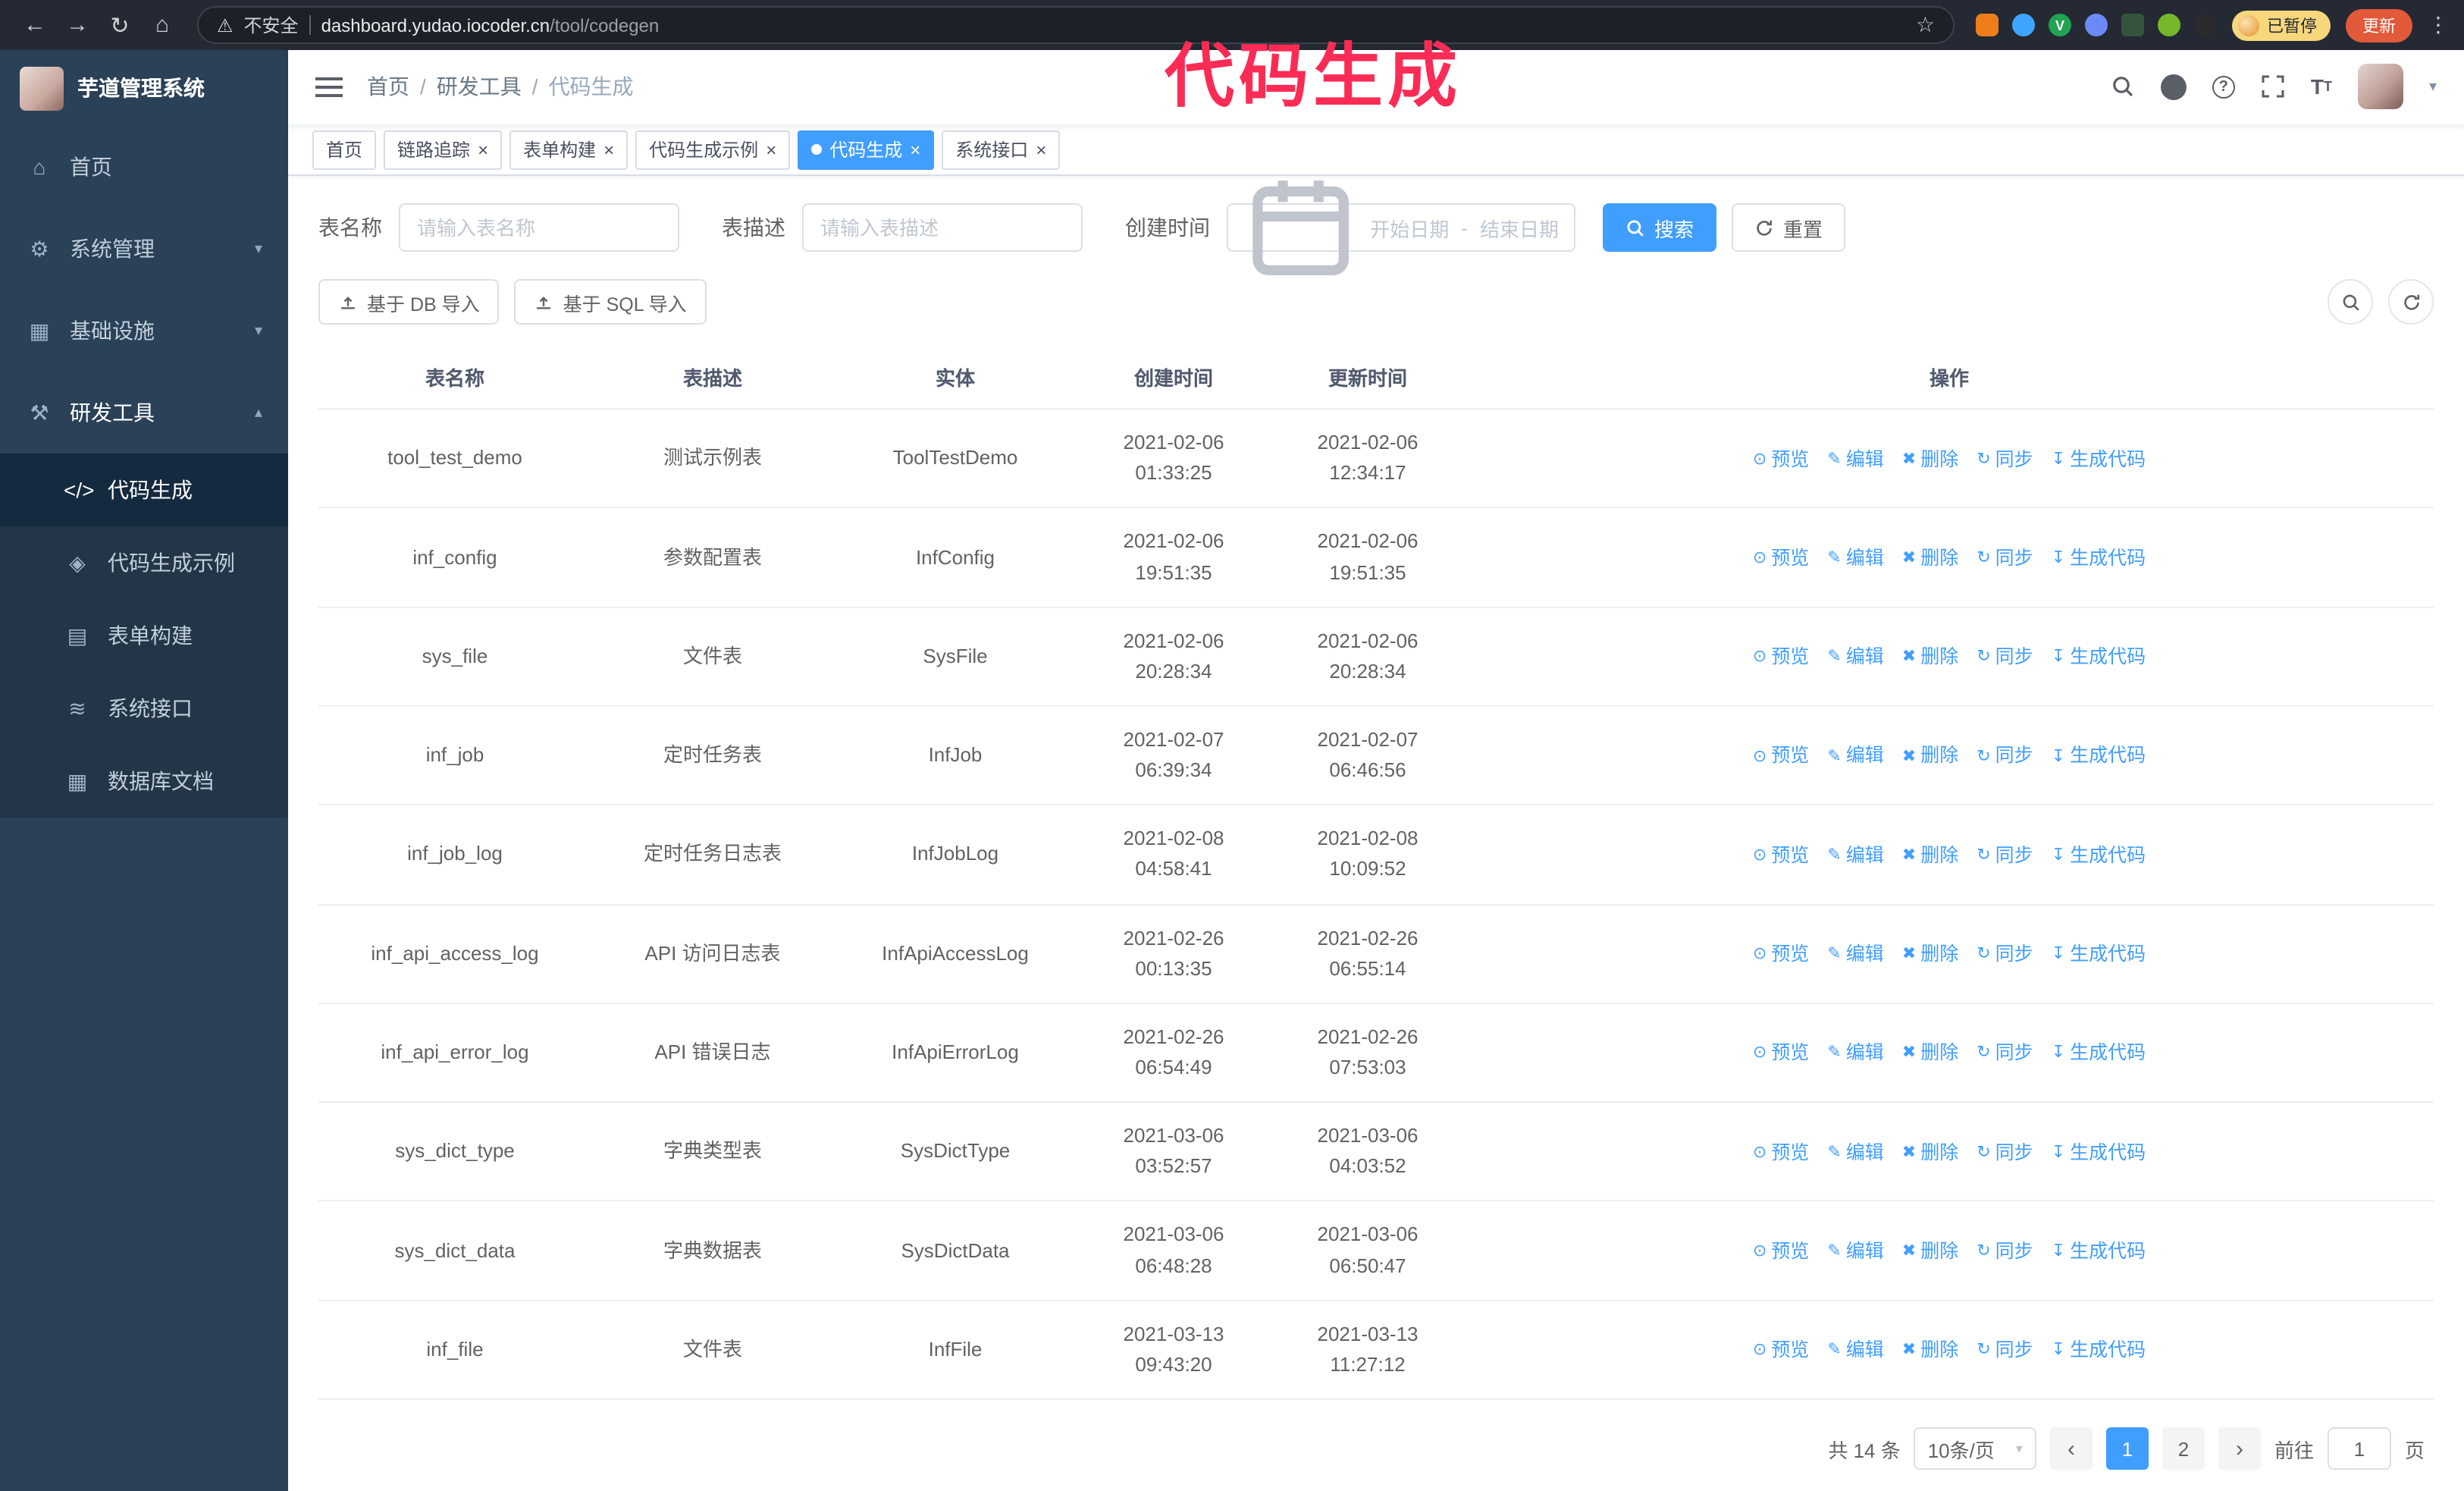 Image resolution: width=2464 pixels, height=1491 pixels. Describe the element at coordinates (867, 150) in the screenshot. I see `tab-5: 代码生成 ×` at that location.